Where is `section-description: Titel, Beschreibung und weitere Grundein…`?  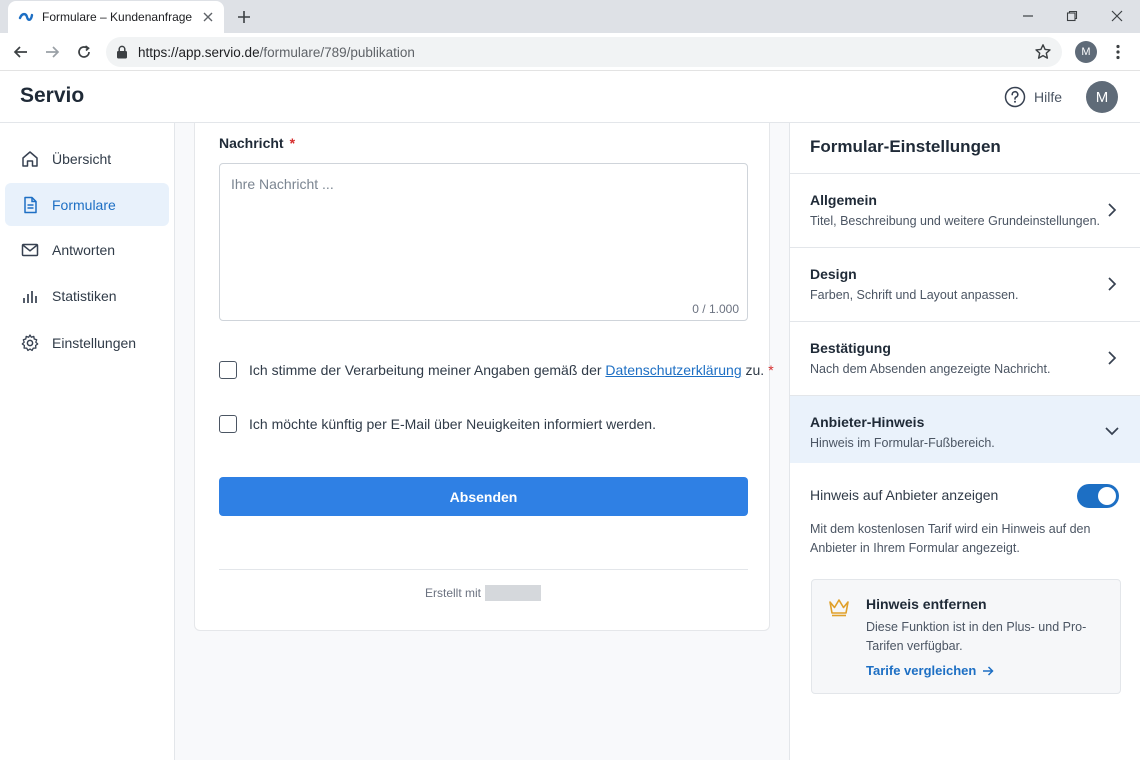
section-description: Titel, Beschreibung und weitere Grundein… is located at coordinates (955, 221).